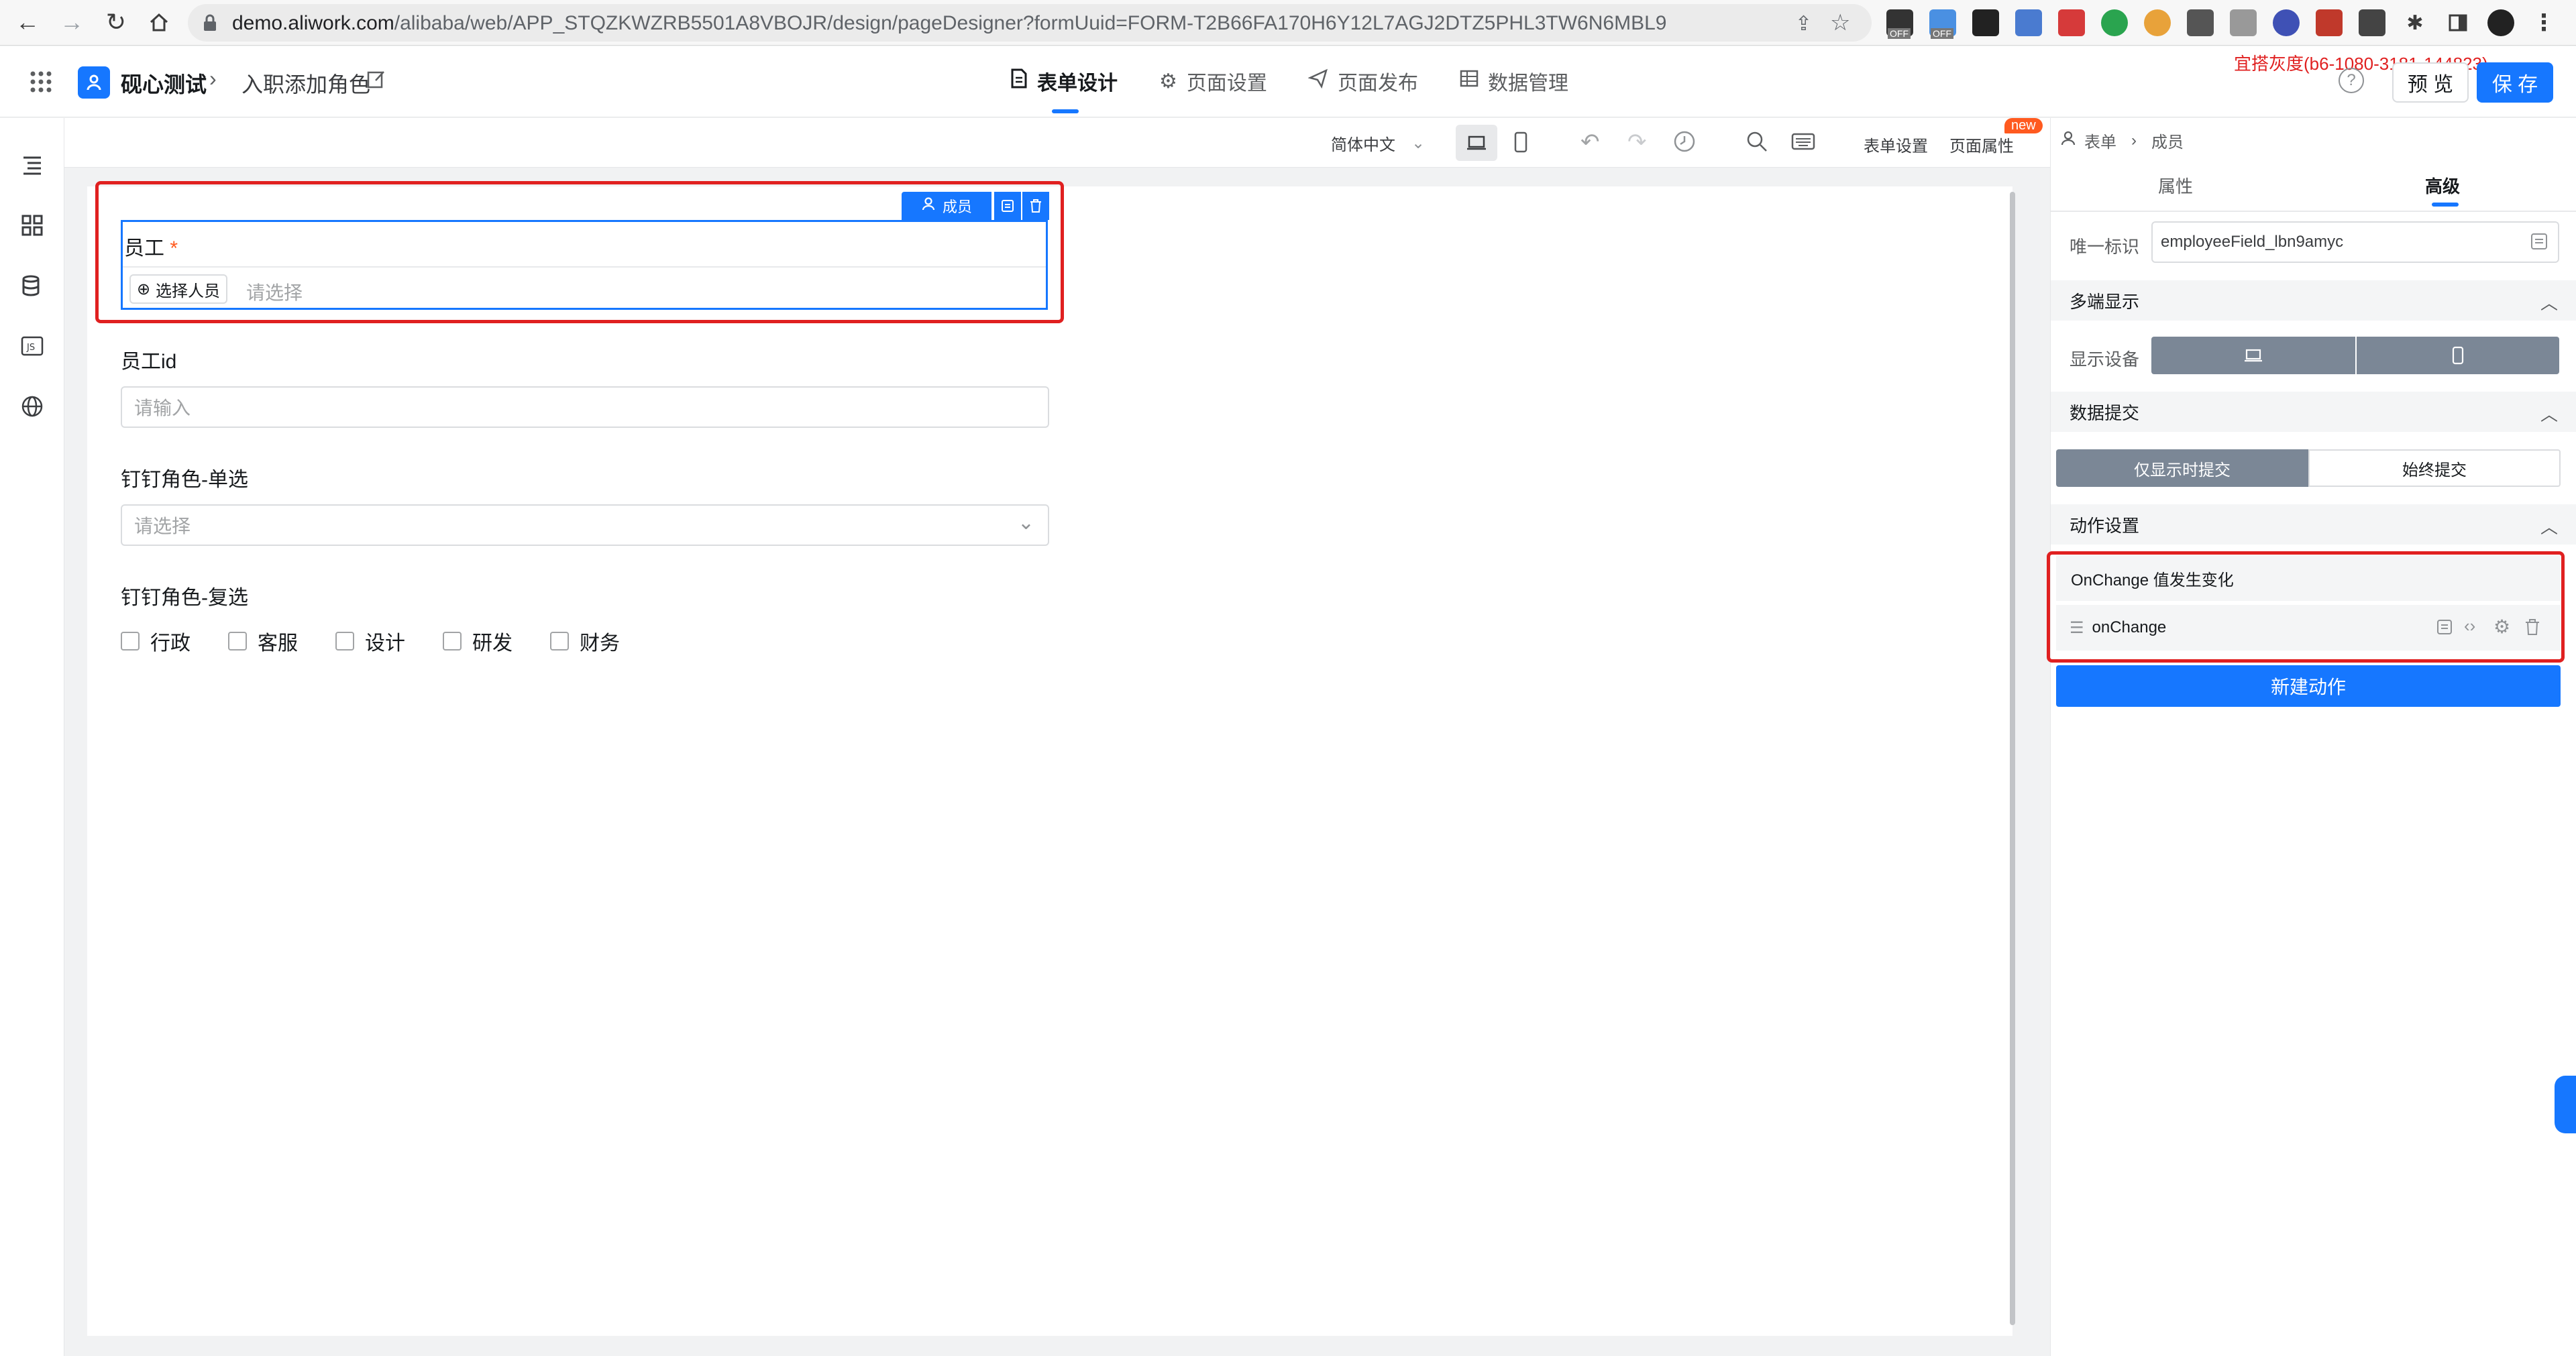 The image size is (2576, 1356). What do you see at coordinates (585, 525) in the screenshot?
I see `role-single-select: 请选择 ⌄` at bounding box center [585, 525].